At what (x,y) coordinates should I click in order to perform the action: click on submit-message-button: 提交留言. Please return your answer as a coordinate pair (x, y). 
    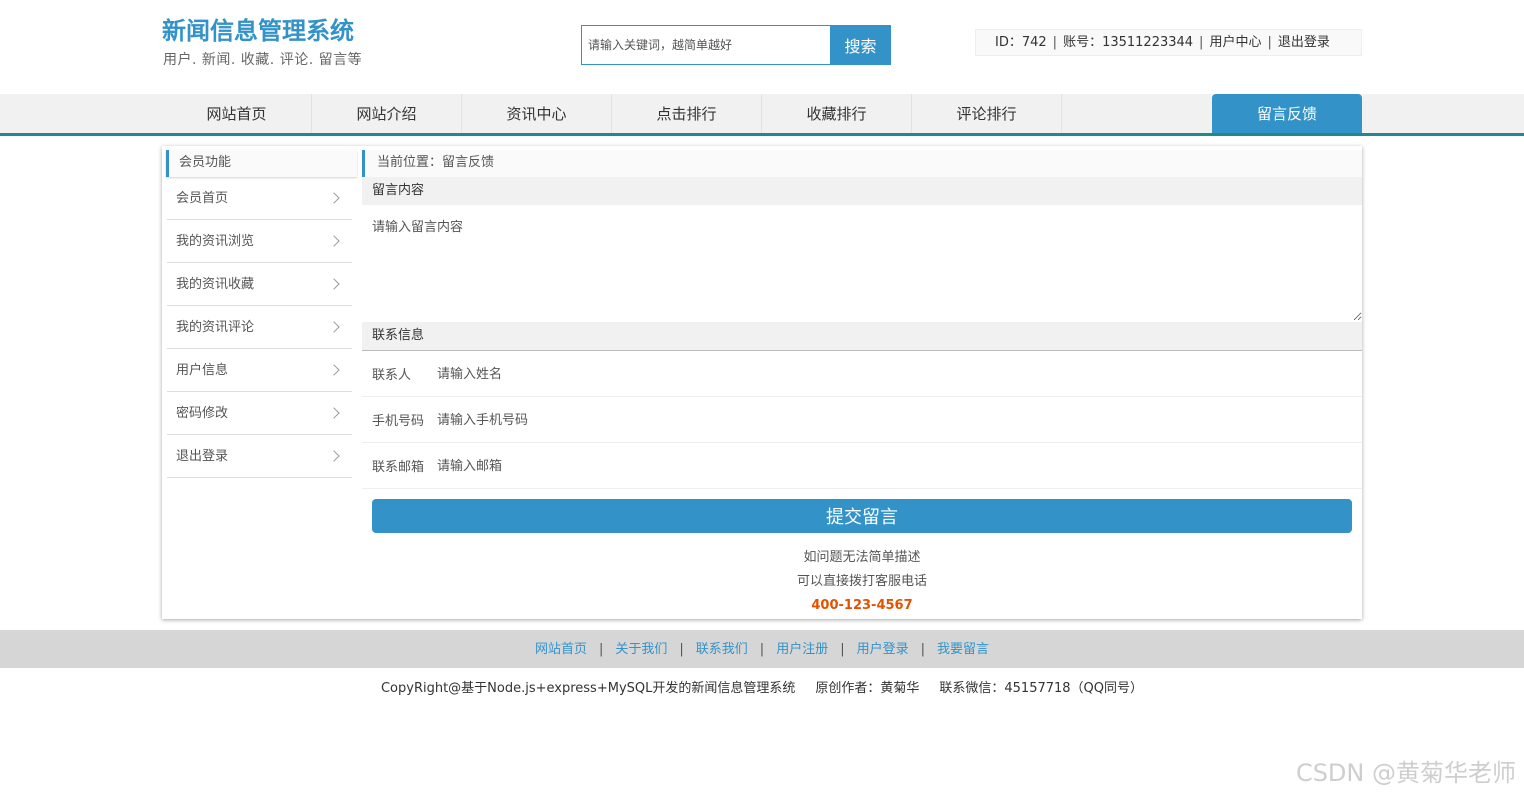
    Looking at the image, I should click on (862, 516).